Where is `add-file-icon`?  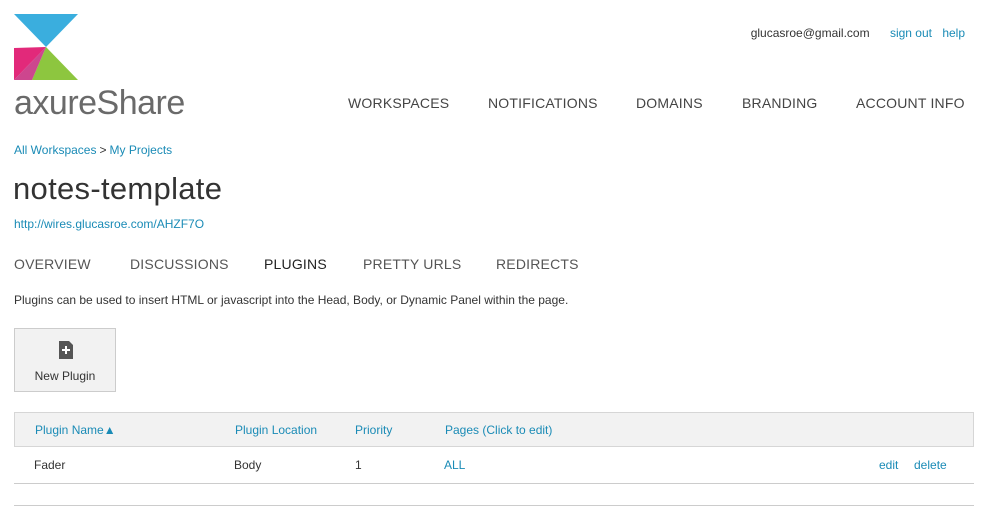 add-file-icon is located at coordinates (66, 350).